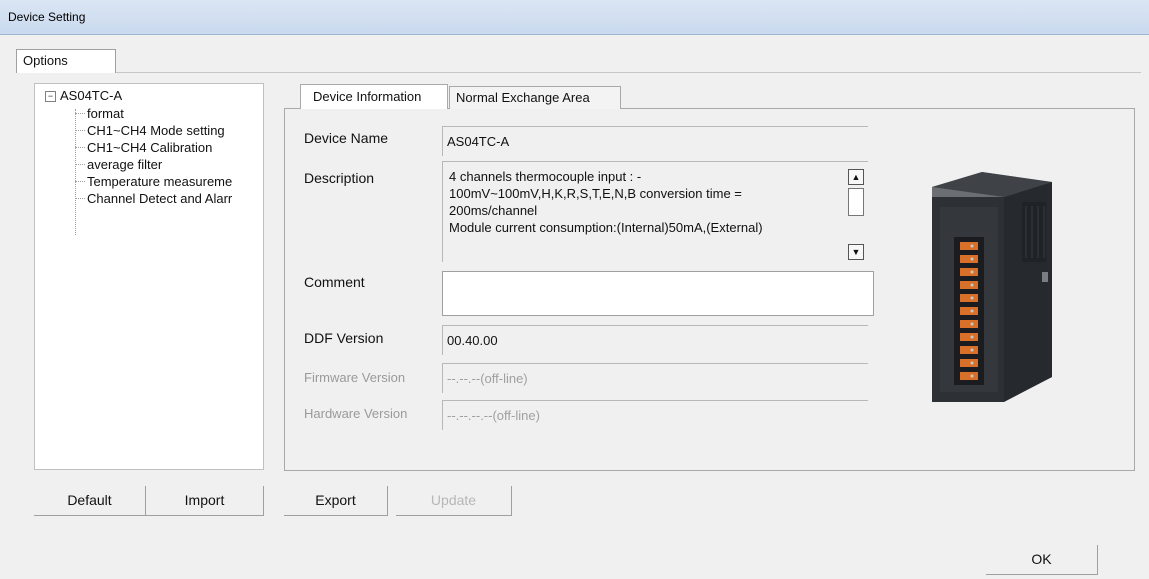 The image size is (1149, 579). I want to click on tree-root-label: AS04TC-A, so click(91, 95).